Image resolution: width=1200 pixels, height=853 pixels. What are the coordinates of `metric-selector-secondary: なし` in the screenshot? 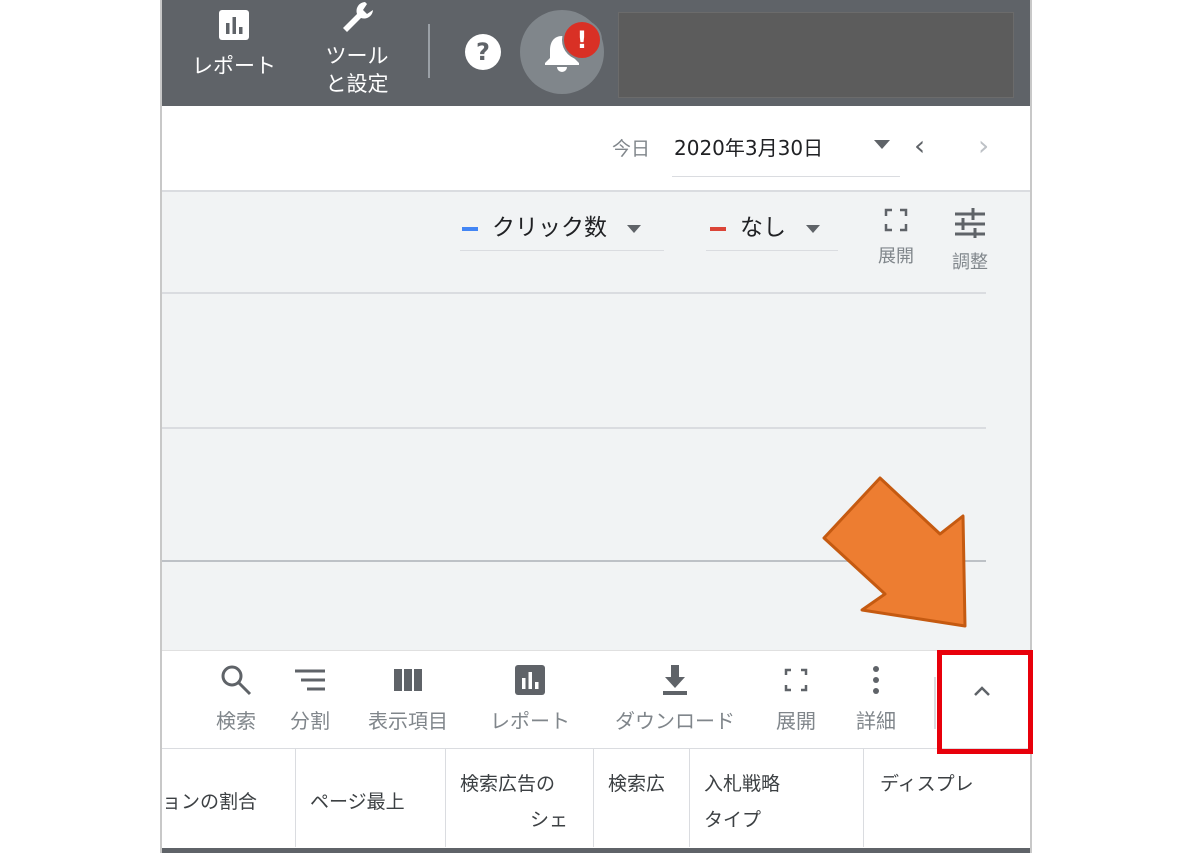 It's located at (765, 225).